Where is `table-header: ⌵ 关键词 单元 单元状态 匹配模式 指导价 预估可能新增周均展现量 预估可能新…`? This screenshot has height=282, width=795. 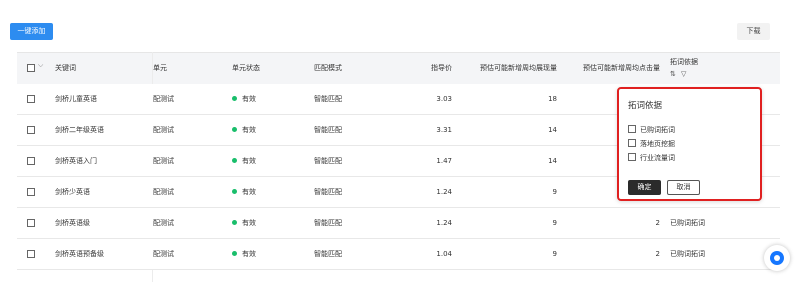
table-header: ⌵ 关键词 单元 单元状态 匹配模式 指导价 预估可能新增周均展现量 预估可能新… is located at coordinates (398, 68).